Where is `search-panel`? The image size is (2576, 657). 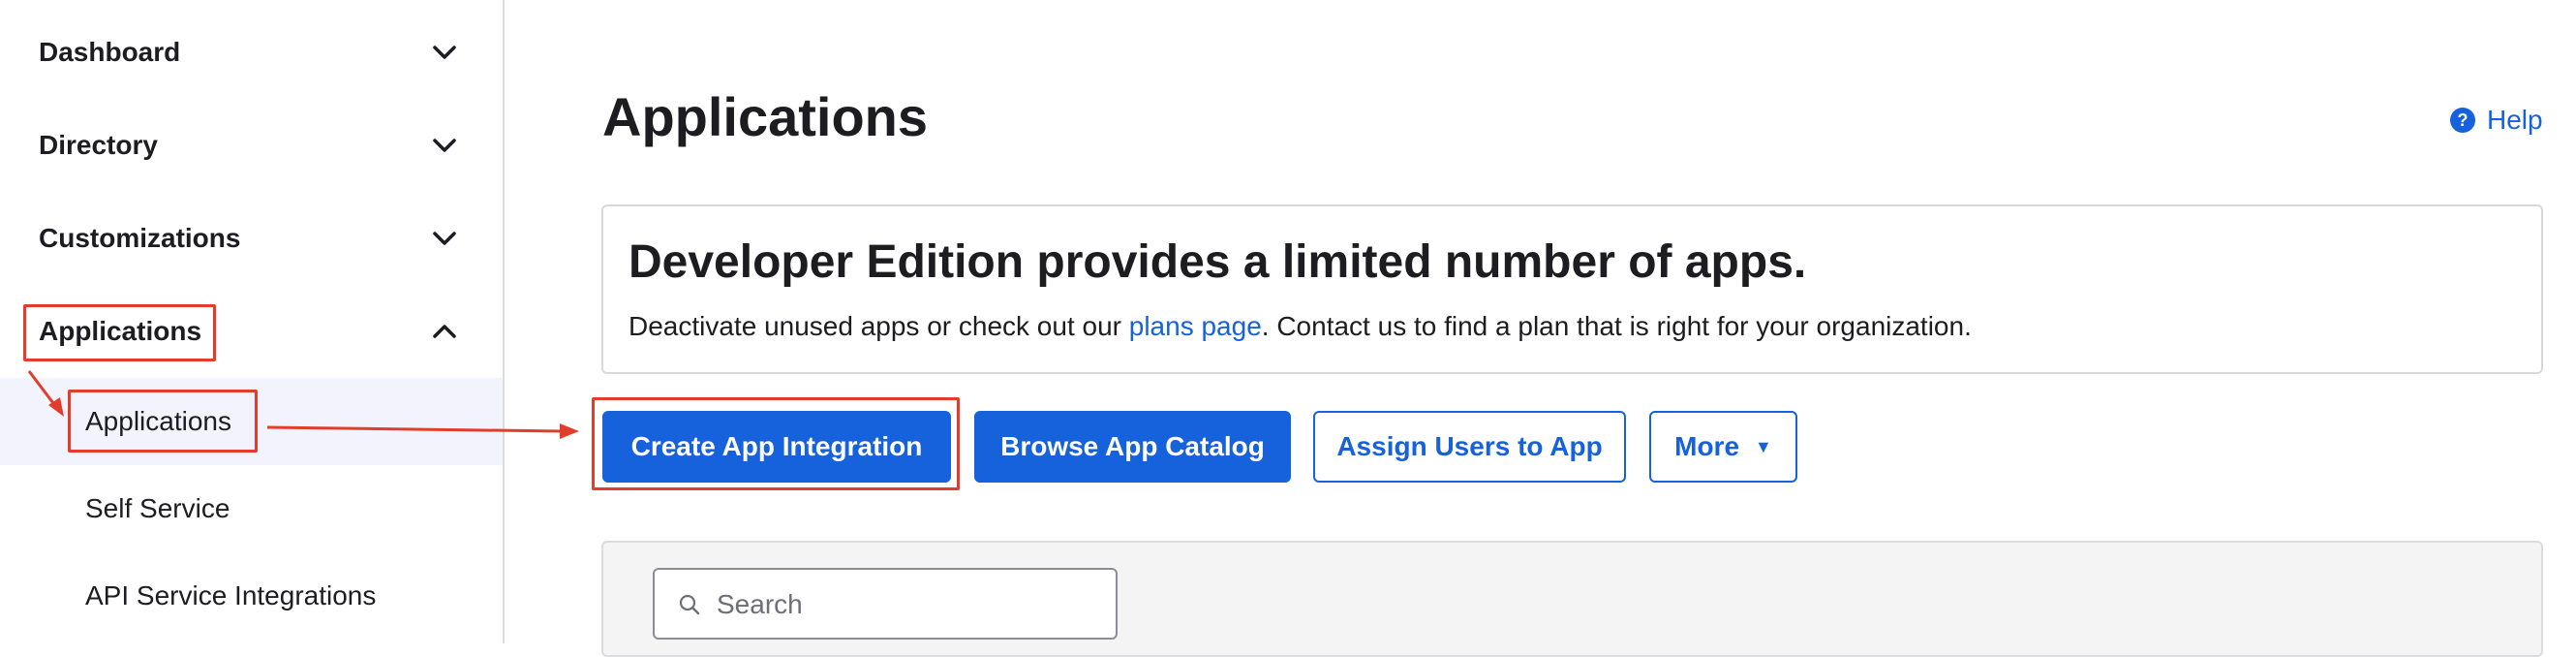 search-panel is located at coordinates (1572, 599).